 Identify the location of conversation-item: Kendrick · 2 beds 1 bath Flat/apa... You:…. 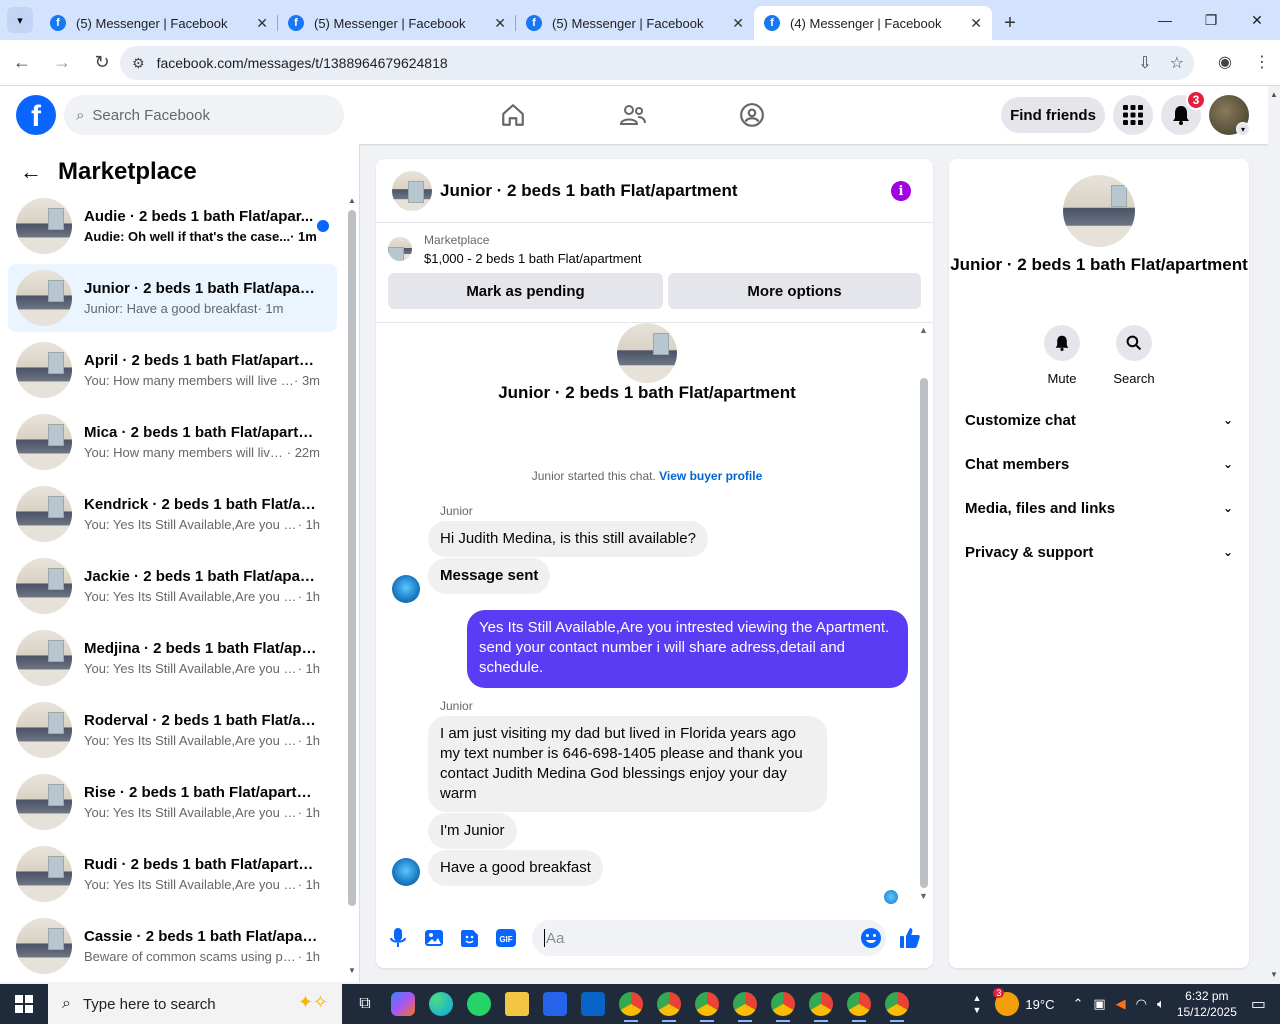
(172, 514).